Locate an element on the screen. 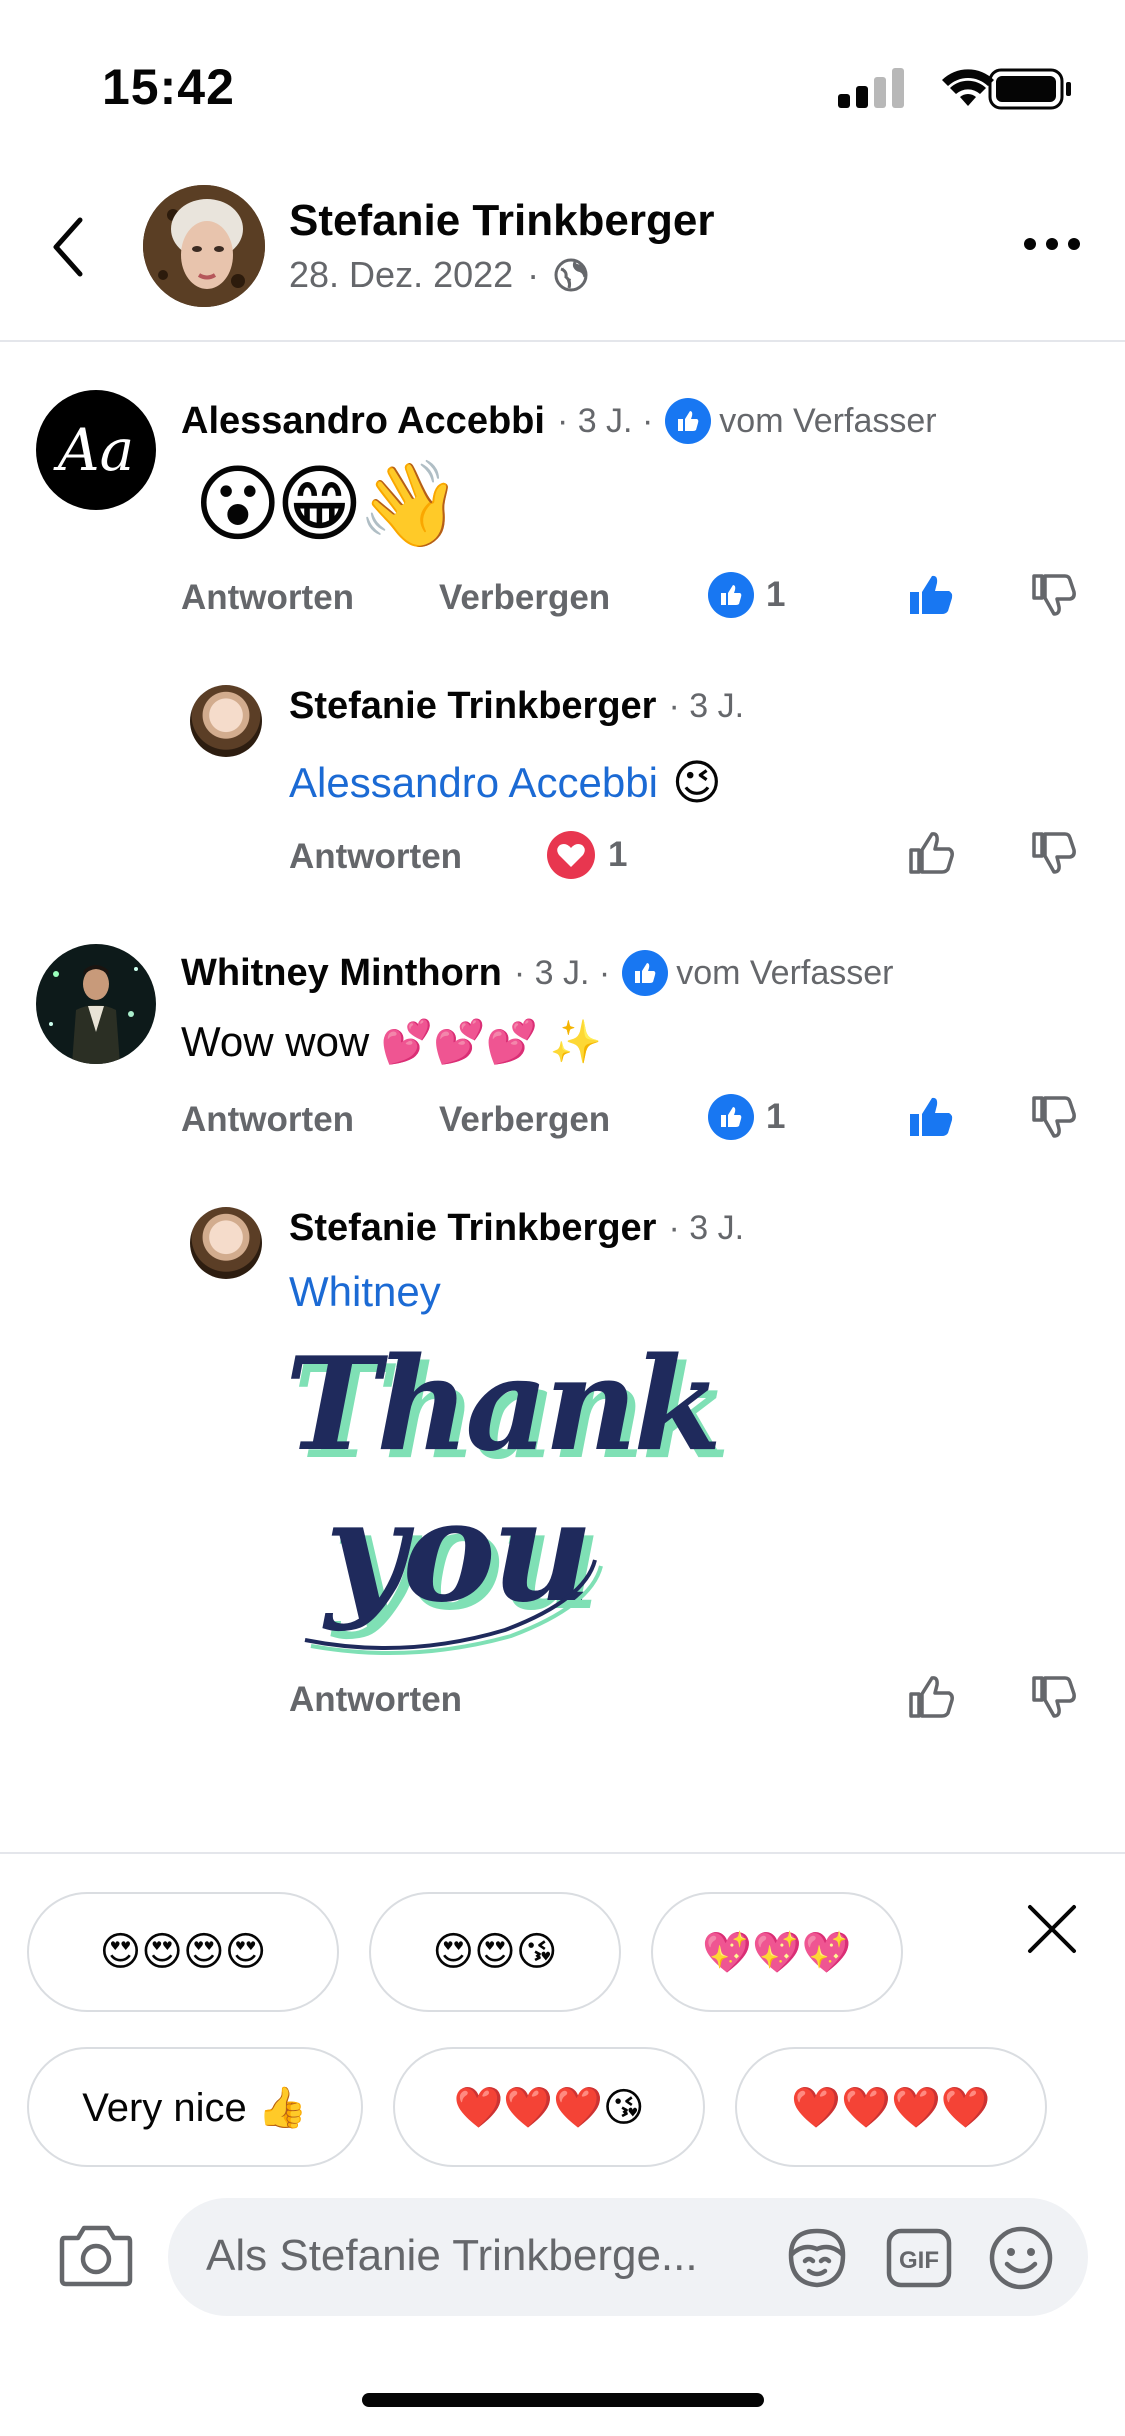 The image size is (1125, 2436). header-avatar is located at coordinates (204, 246).